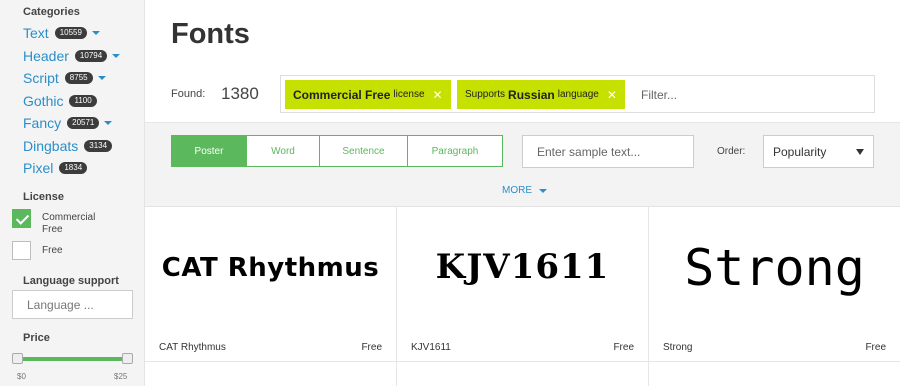 Image resolution: width=900 pixels, height=386 pixels. What do you see at coordinates (55, 168) in the screenshot?
I see `category-pixel: Pixel 1834` at bounding box center [55, 168].